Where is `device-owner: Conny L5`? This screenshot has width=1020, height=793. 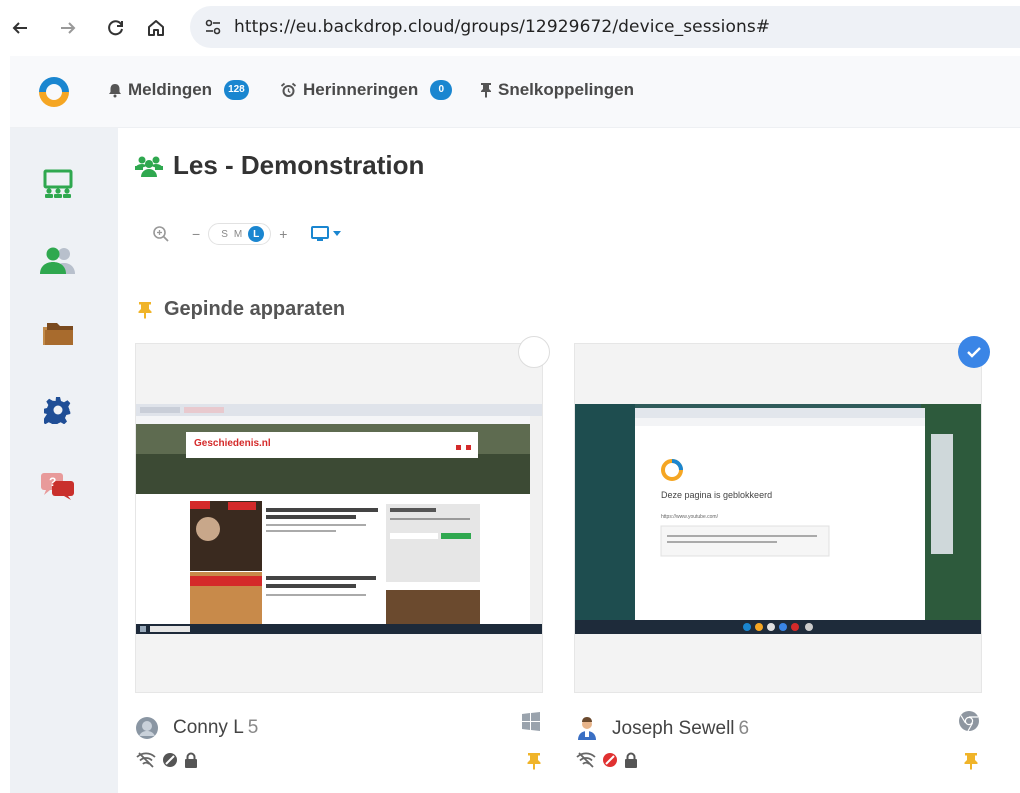
device-owner: Conny L5 is located at coordinates (196, 728).